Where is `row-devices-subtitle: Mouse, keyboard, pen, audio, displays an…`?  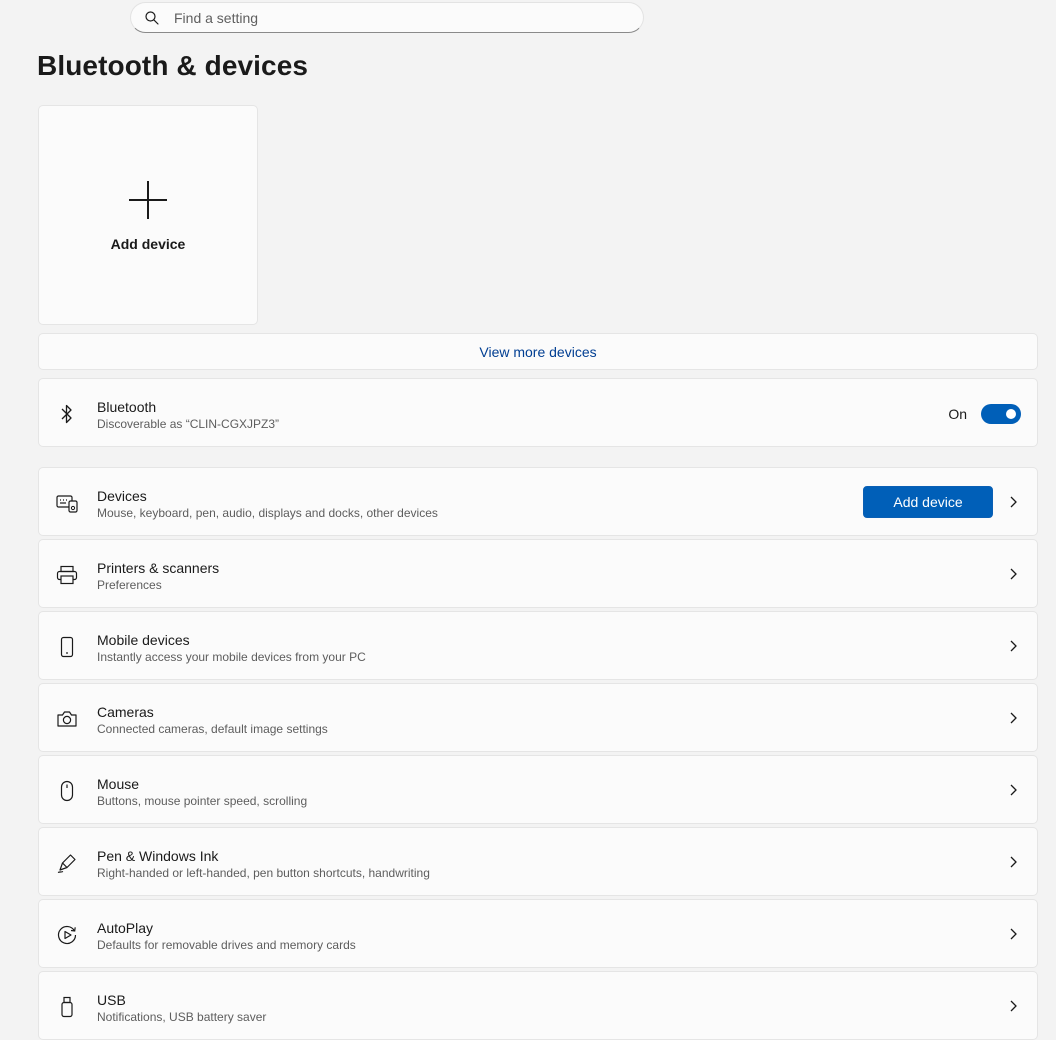
row-devices-subtitle: Mouse, keyboard, pen, audio, displays an… is located at coordinates (267, 513).